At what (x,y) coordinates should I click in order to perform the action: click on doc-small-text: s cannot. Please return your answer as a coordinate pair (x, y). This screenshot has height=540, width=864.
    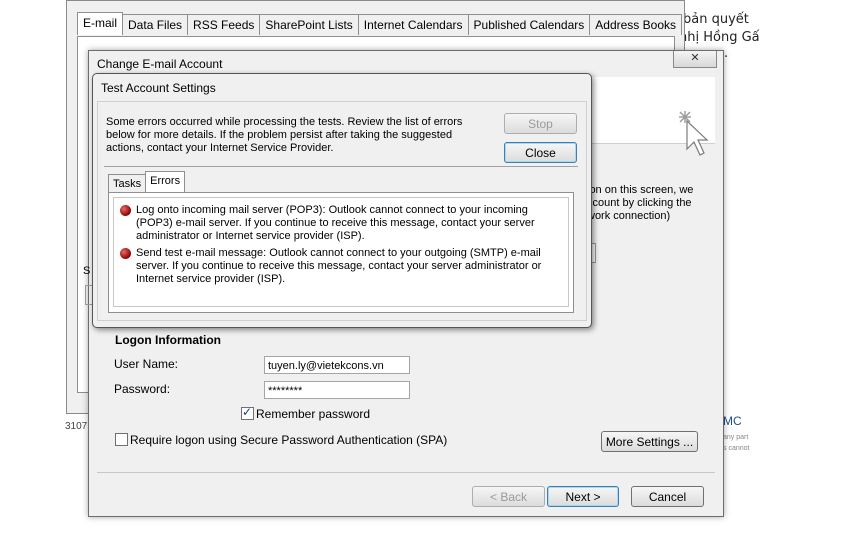
    Looking at the image, I should click on (736, 448).